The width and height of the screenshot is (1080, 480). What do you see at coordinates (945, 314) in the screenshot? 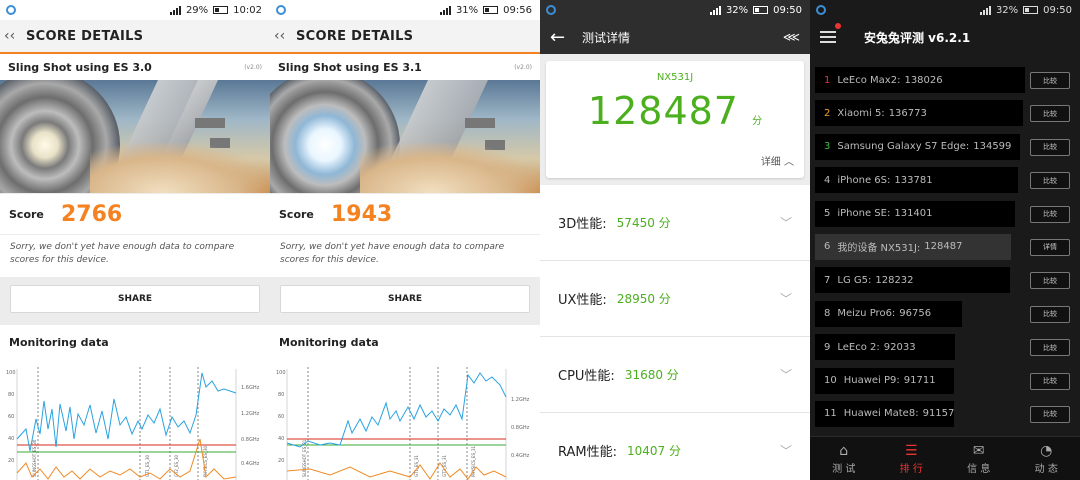
I see `ranking-item: 8 Meizu Pro6: 96756 比较` at bounding box center [945, 314].